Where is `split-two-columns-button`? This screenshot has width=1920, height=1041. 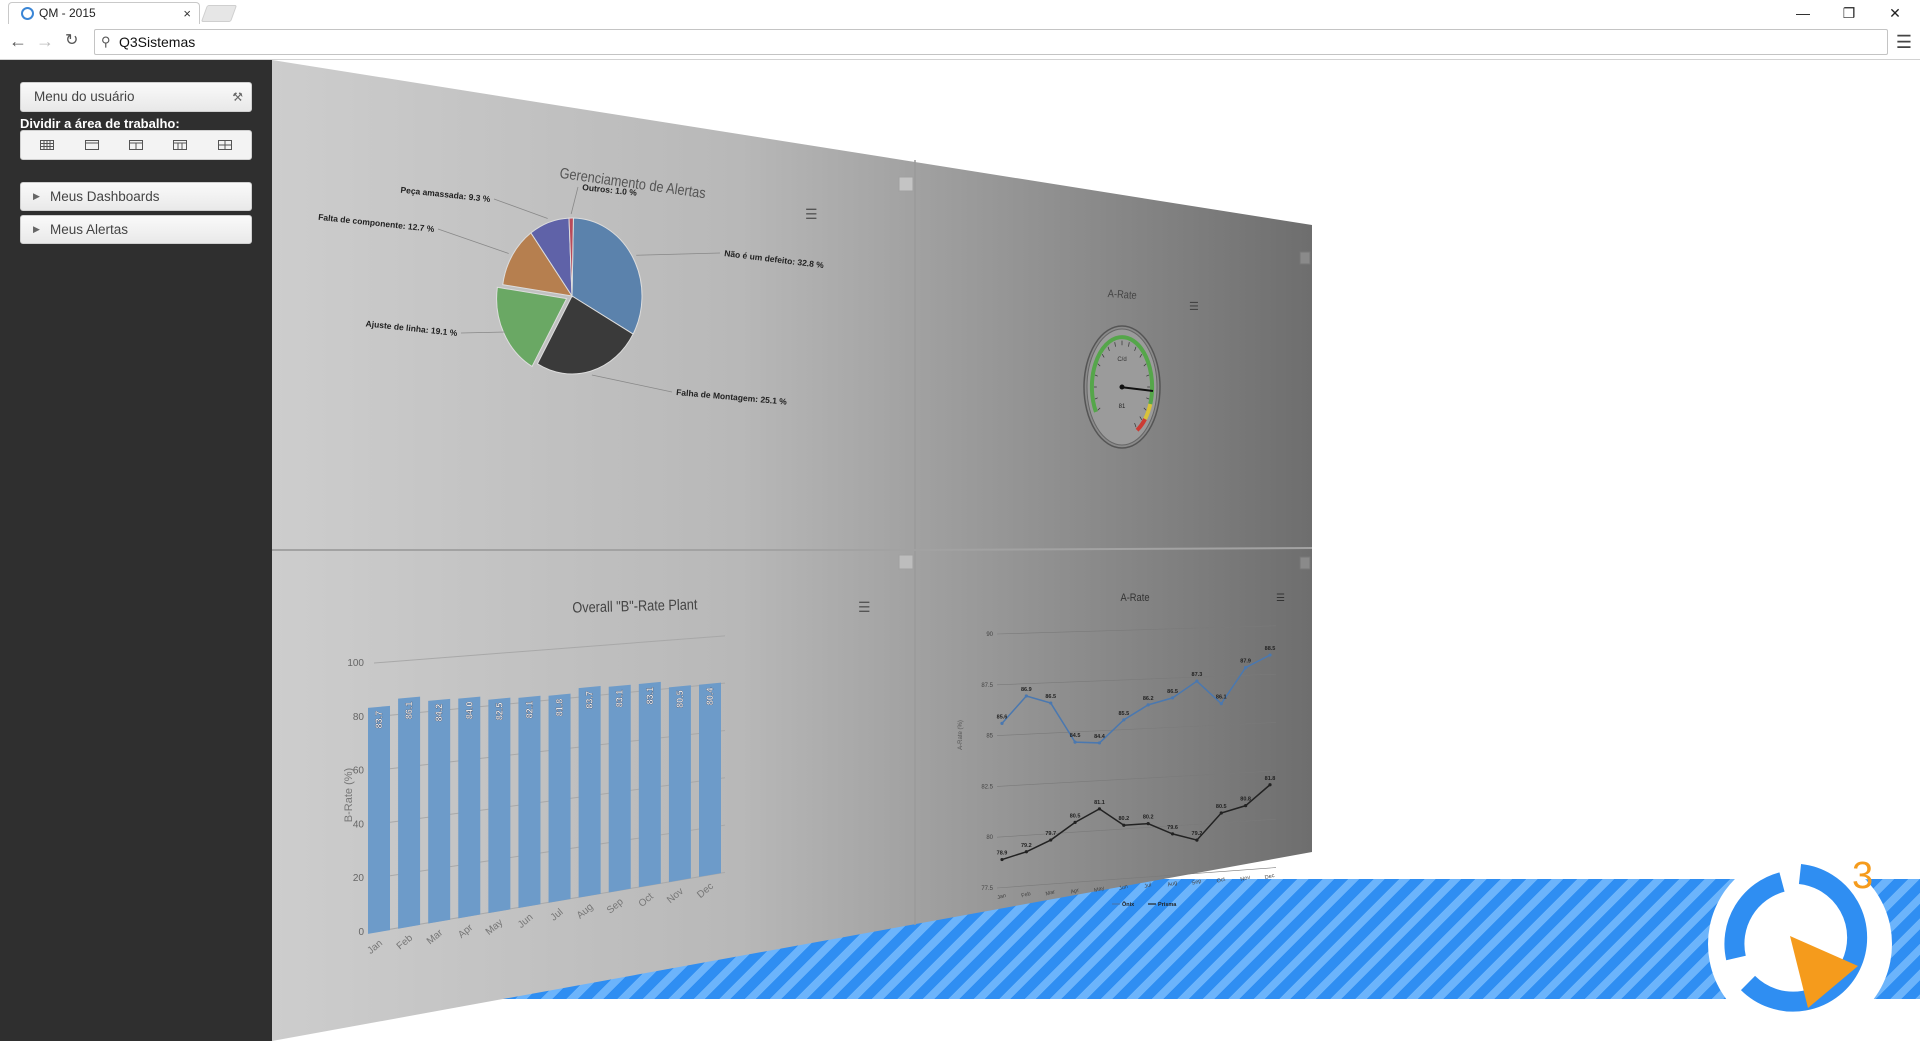
split-two-columns-button is located at coordinates (136, 145).